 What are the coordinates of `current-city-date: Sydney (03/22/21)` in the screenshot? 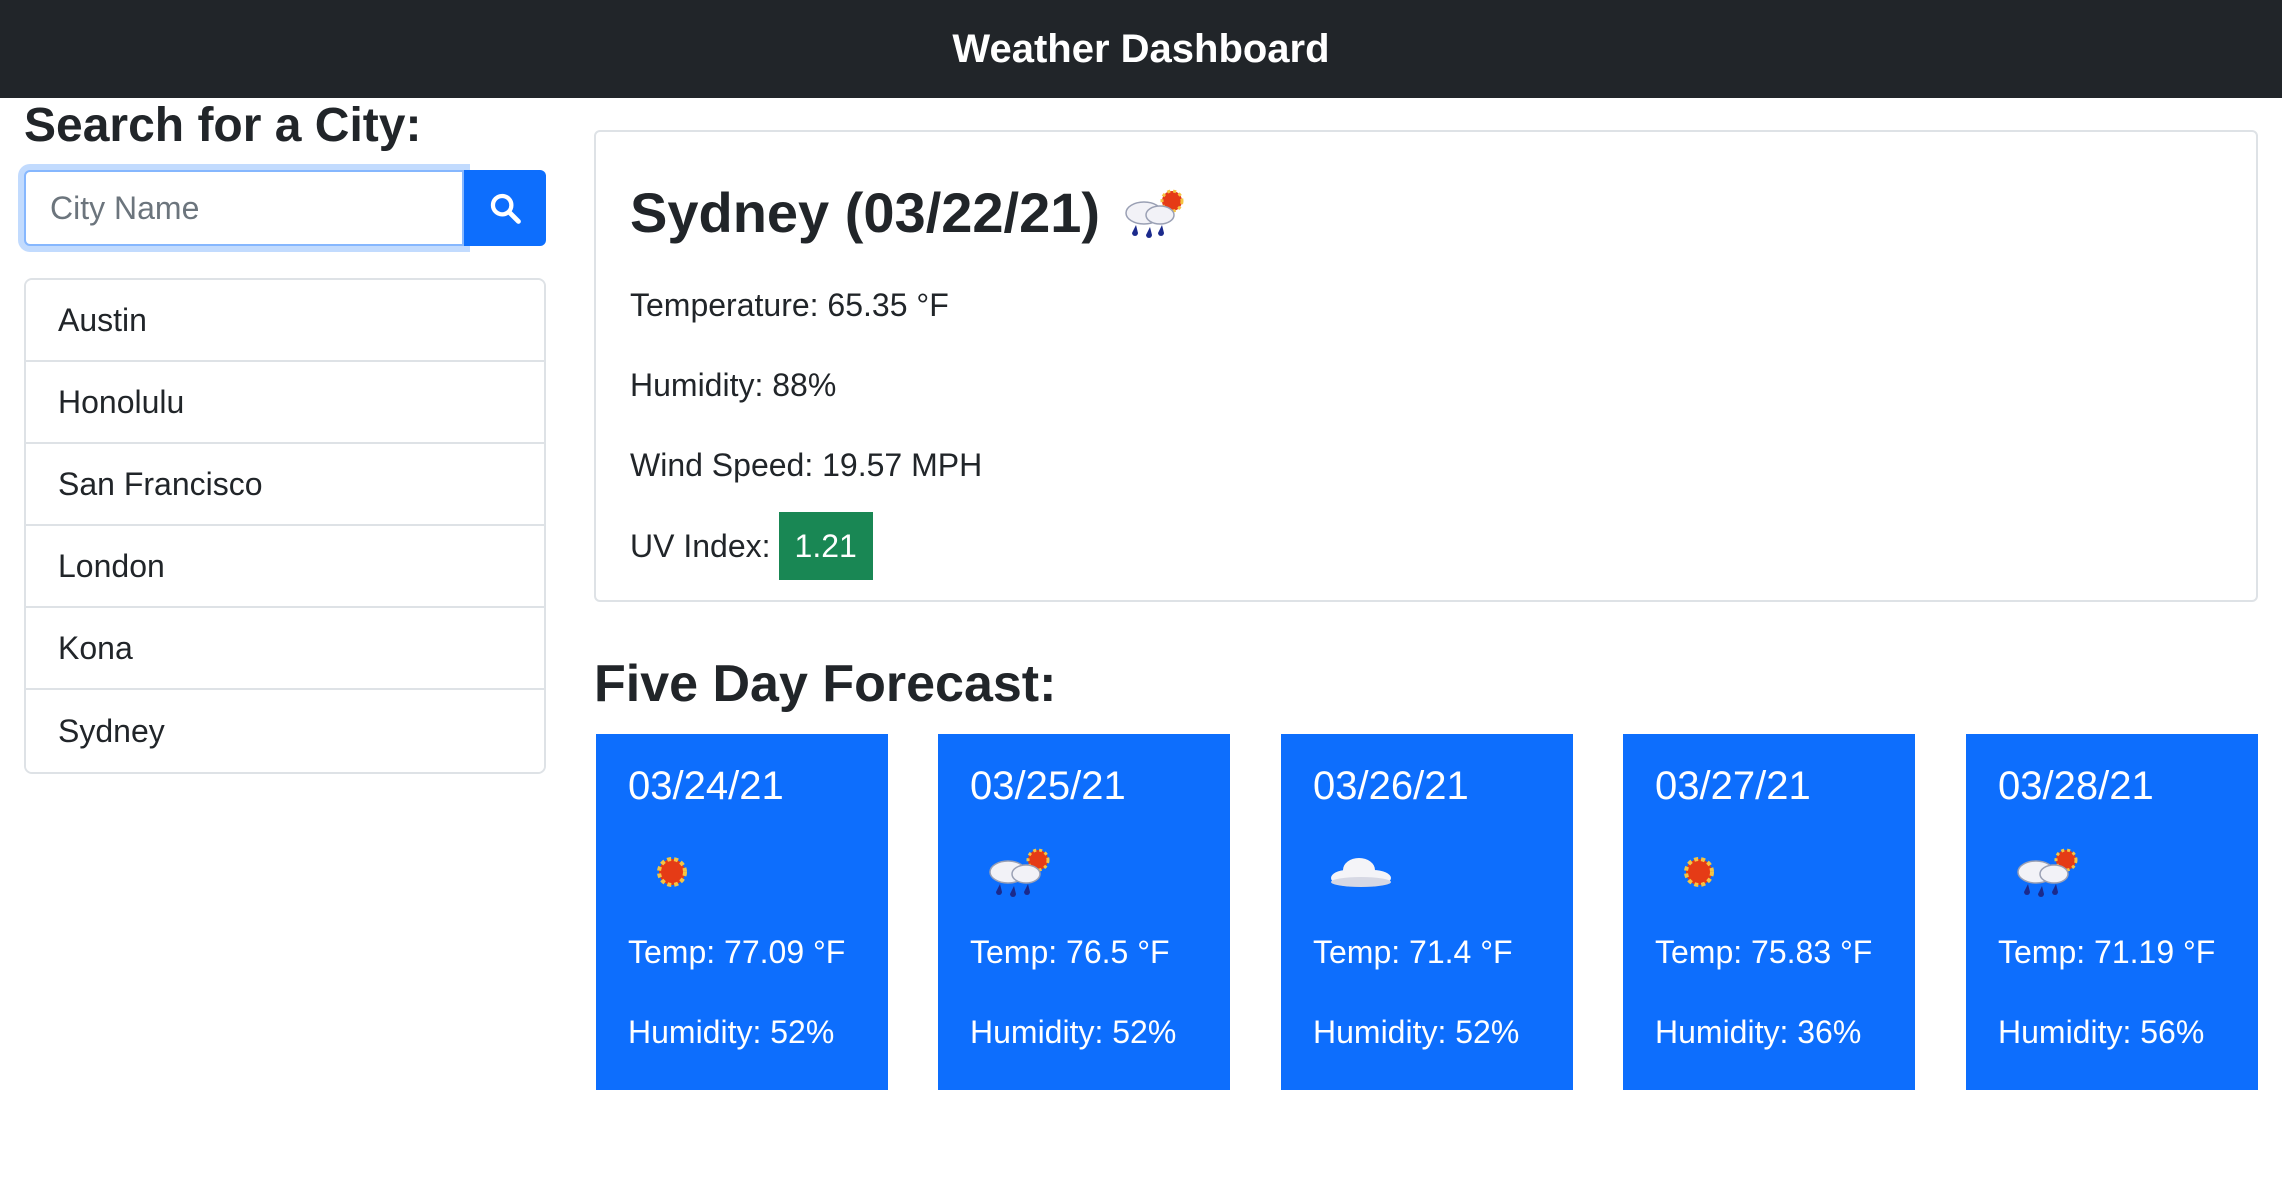 It's located at (865, 212).